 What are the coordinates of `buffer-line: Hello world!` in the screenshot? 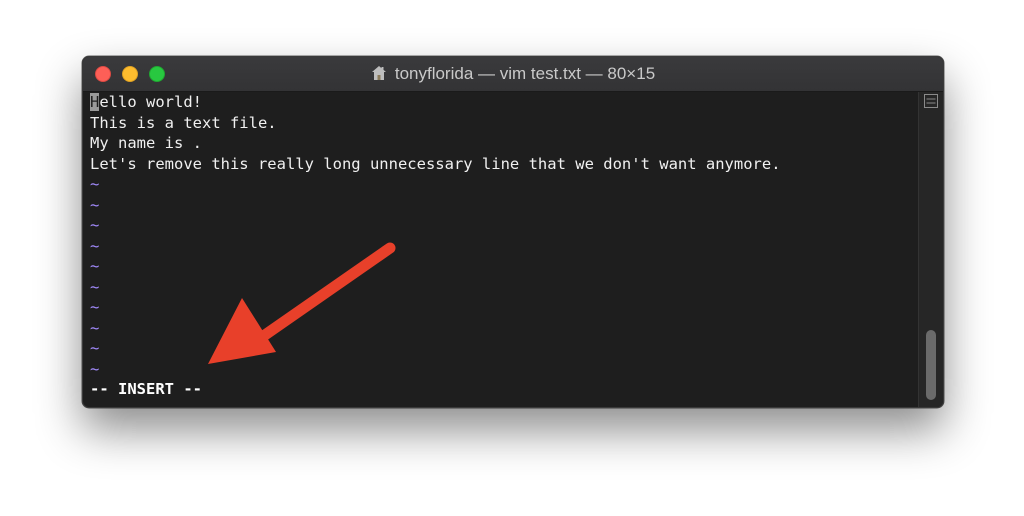 It's located at (504, 102).